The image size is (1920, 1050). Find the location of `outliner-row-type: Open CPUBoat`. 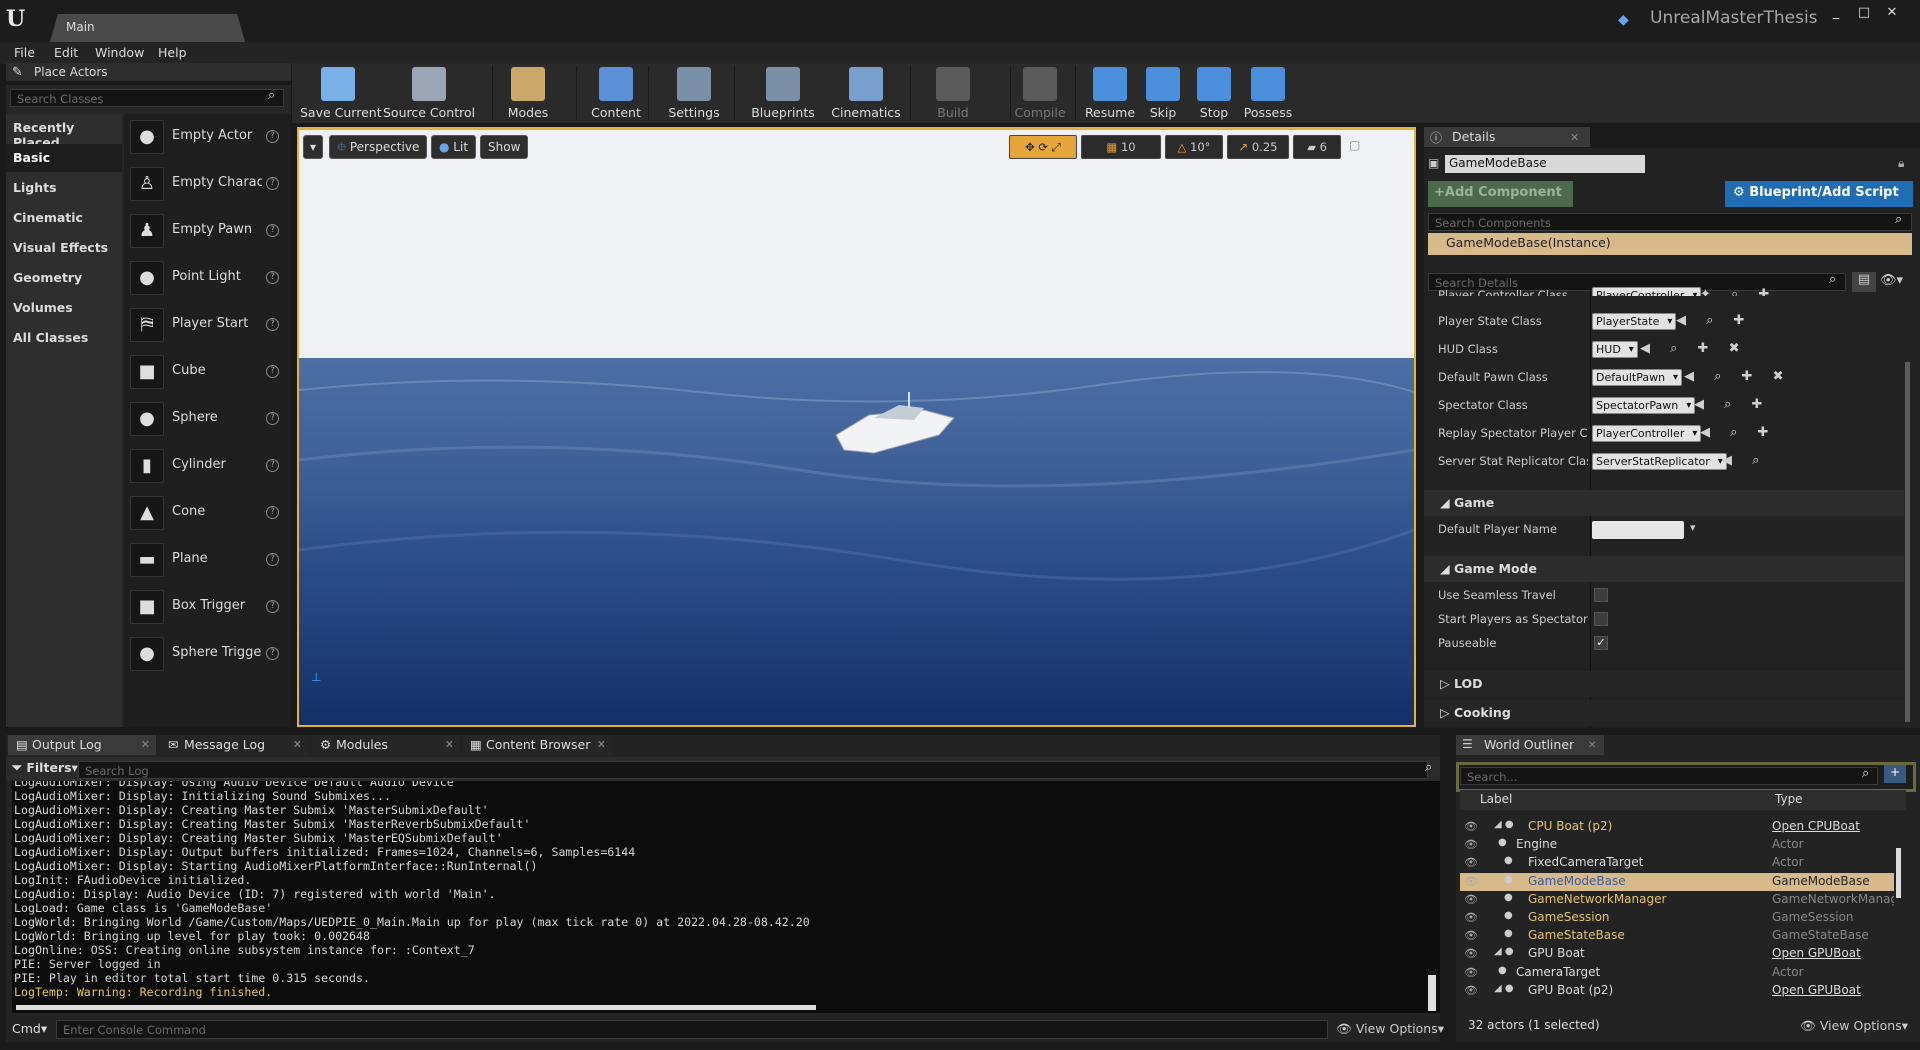

outliner-row-type: Open CPUBoat is located at coordinates (1833, 826).